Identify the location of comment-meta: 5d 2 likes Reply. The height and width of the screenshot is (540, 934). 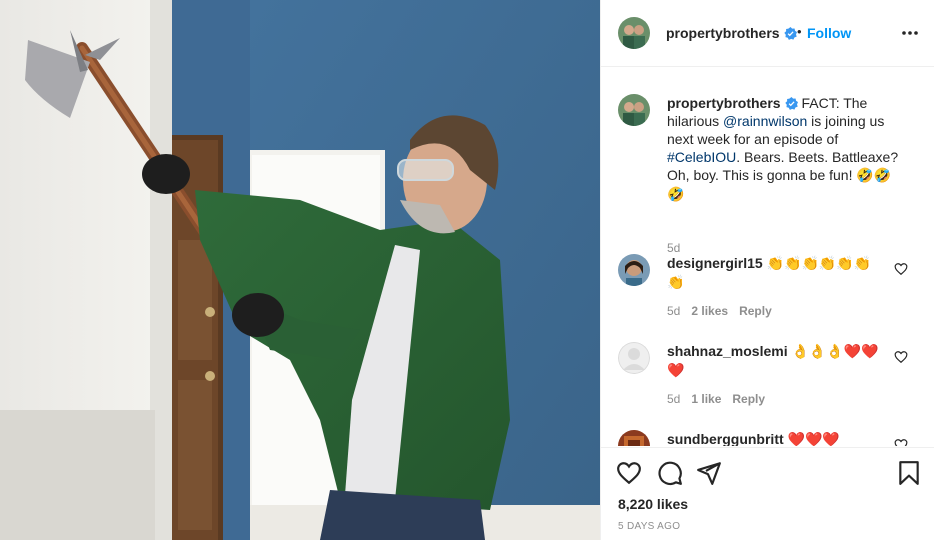
(725, 311).